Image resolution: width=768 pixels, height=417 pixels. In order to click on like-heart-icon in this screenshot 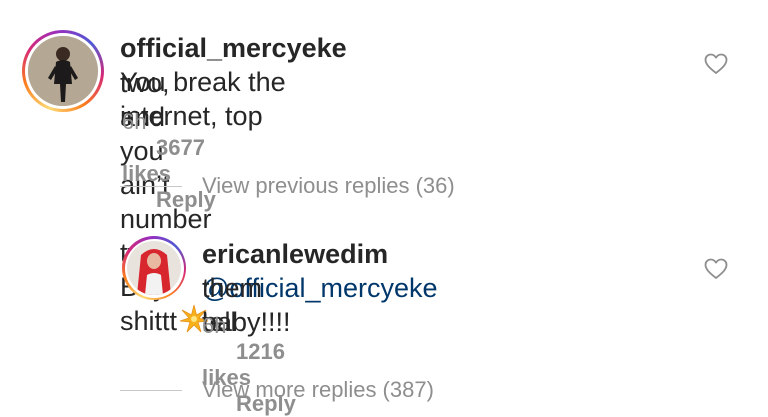, I will do `click(716, 64)`.